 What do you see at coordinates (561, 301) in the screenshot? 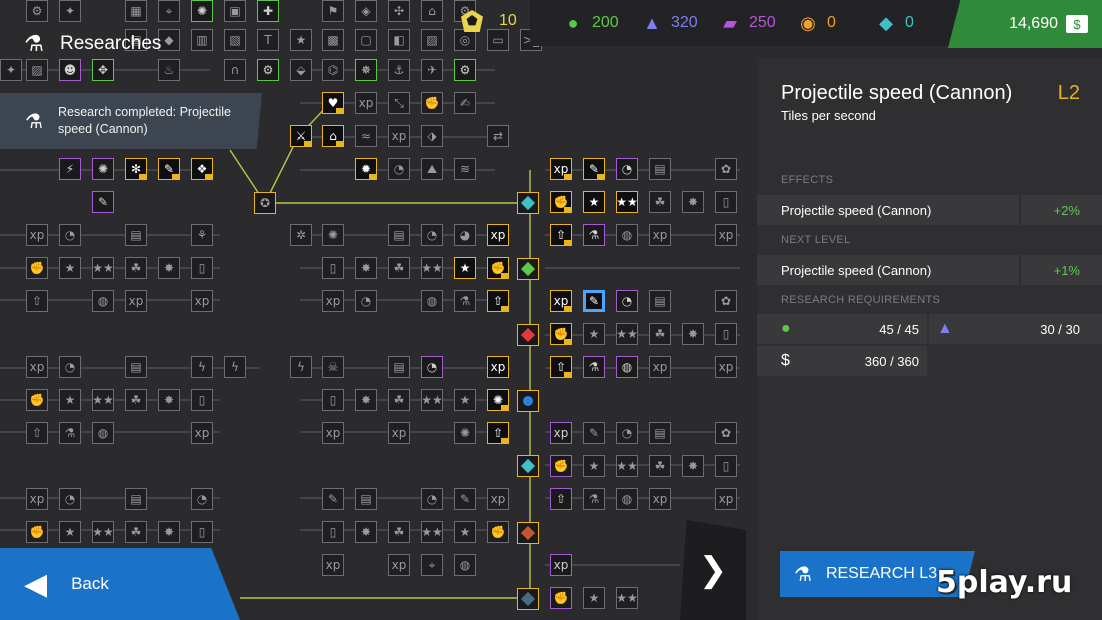
I see `research-node-completed: xp` at bounding box center [561, 301].